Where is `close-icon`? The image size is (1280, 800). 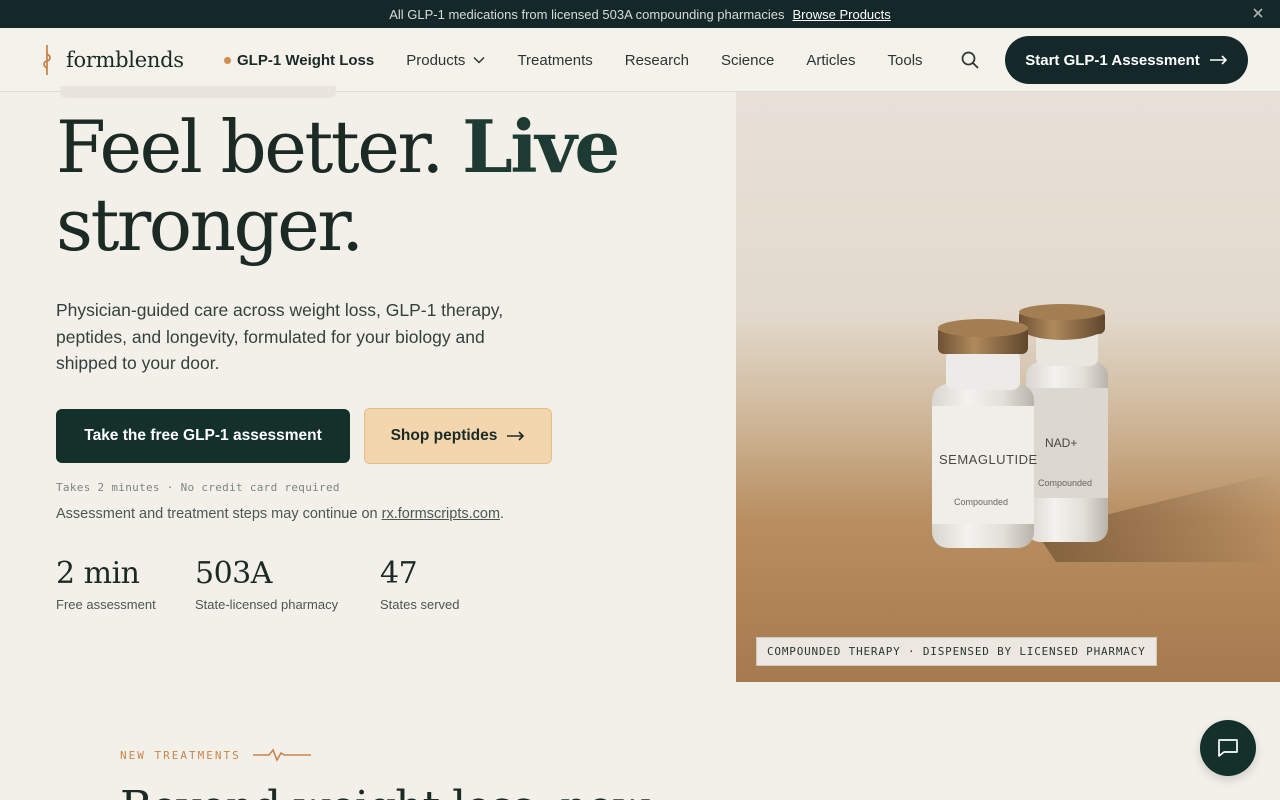
close-icon is located at coordinates (1258, 13).